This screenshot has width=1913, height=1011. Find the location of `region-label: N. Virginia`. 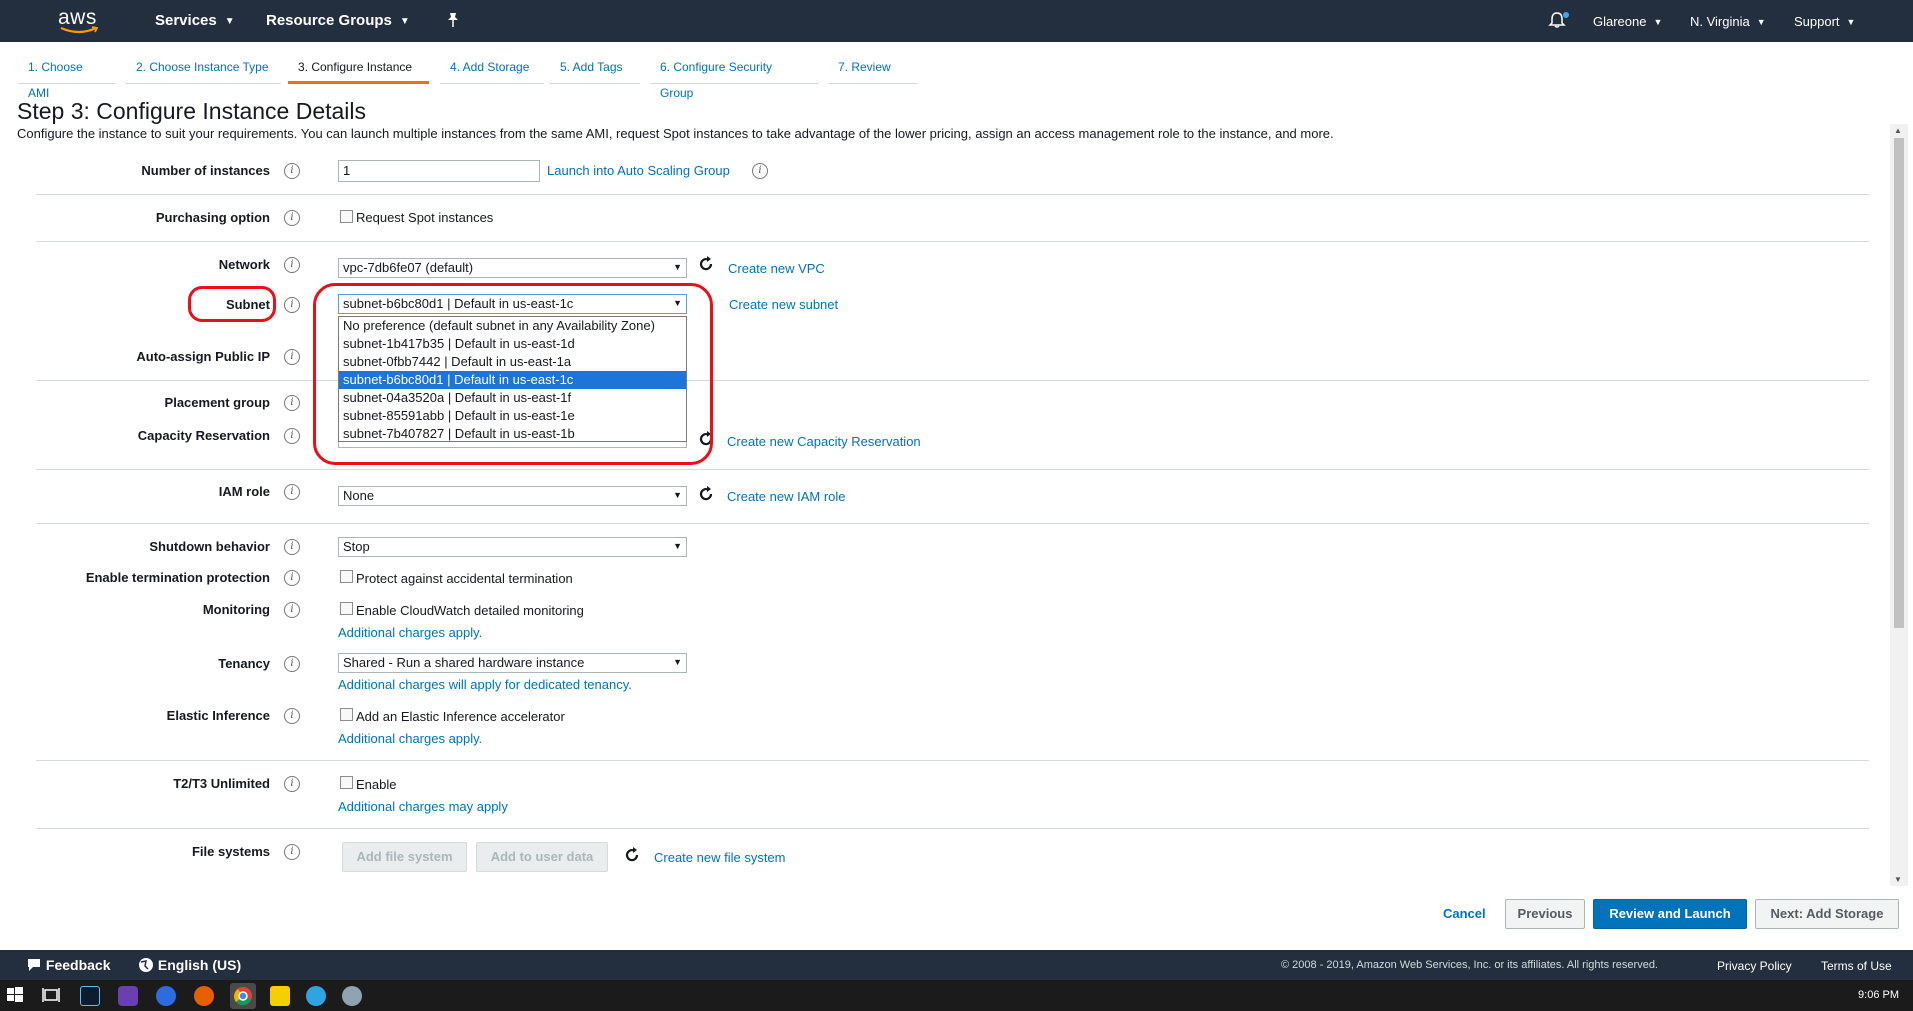

region-label: N. Virginia is located at coordinates (1720, 21).